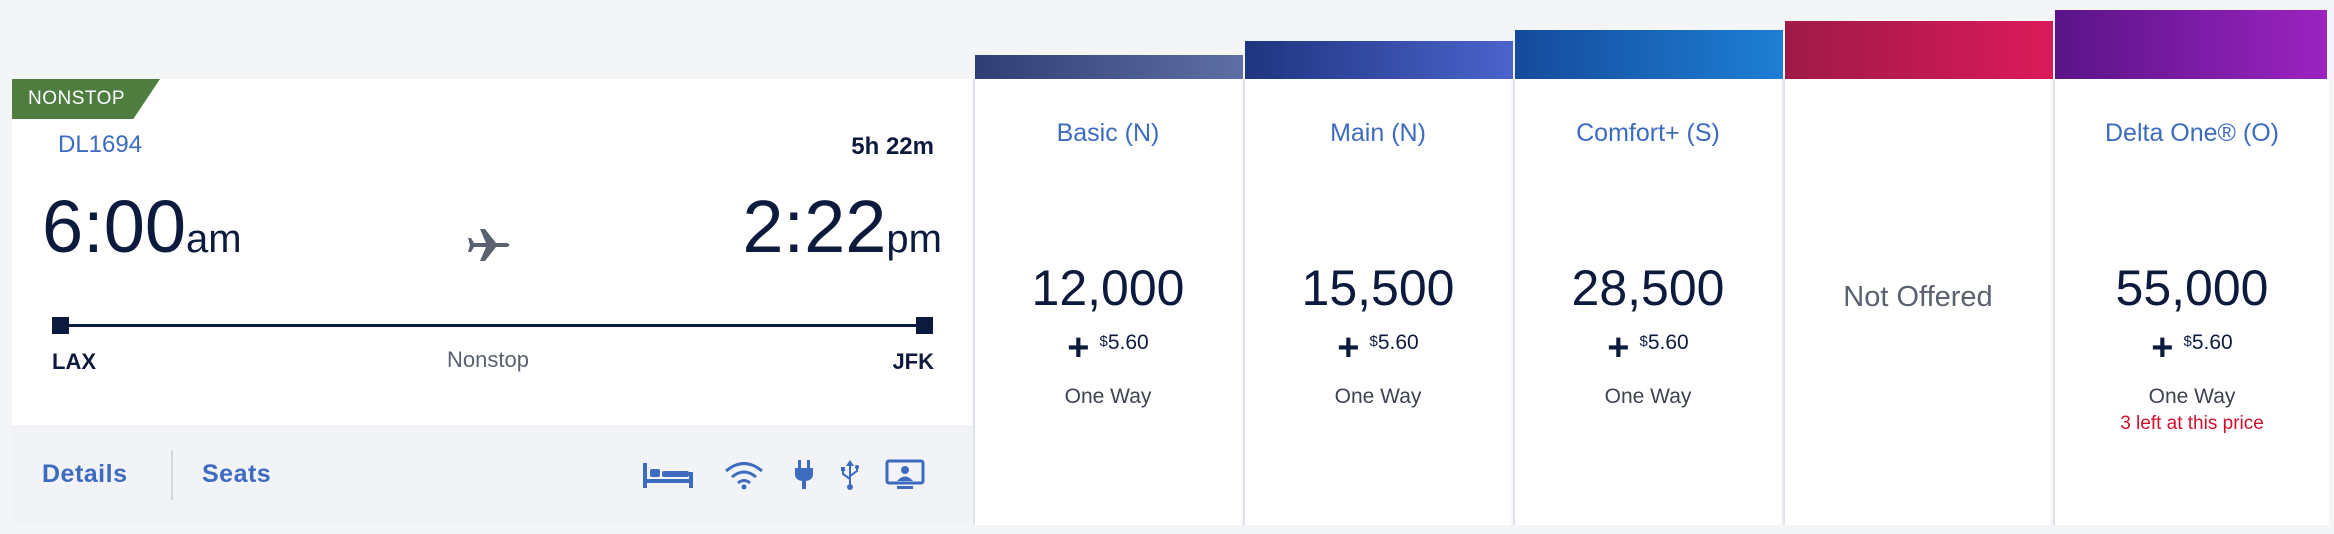  What do you see at coordinates (1379, 60) in the screenshot?
I see `fare-header-main` at bounding box center [1379, 60].